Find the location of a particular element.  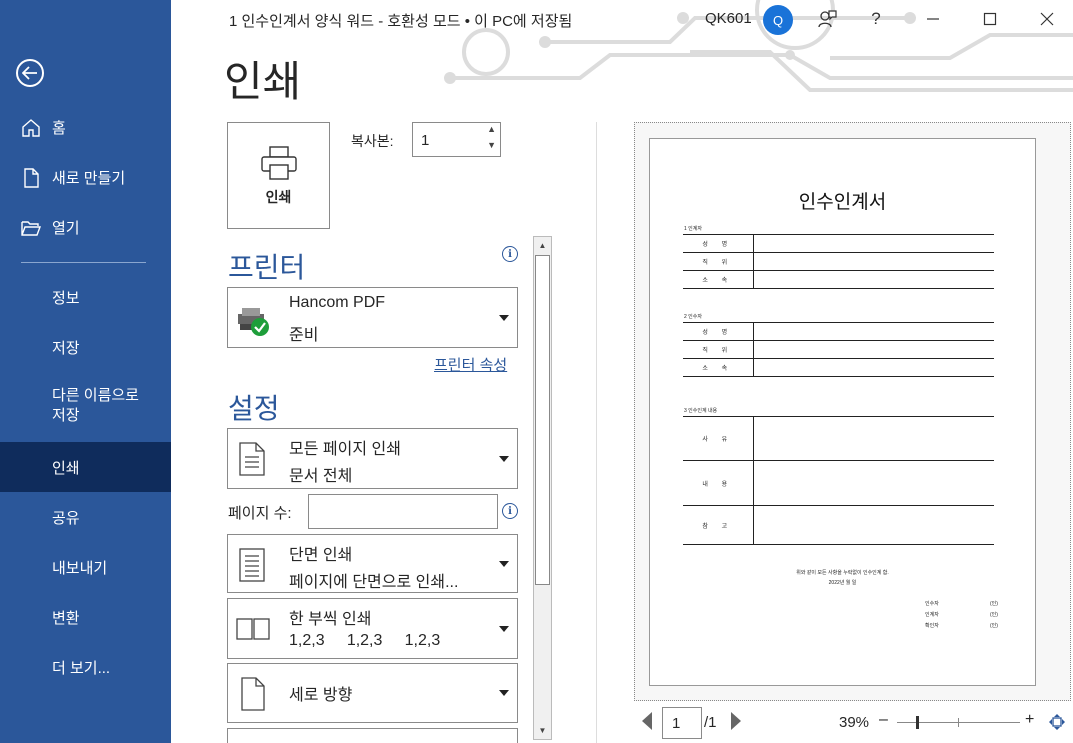

sidebar-item-save: 저장 is located at coordinates (85, 347).